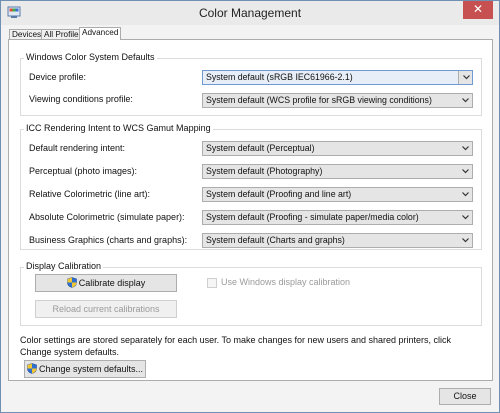  What do you see at coordinates (58, 77) in the screenshot?
I see `device-profile-label: Device profile:` at bounding box center [58, 77].